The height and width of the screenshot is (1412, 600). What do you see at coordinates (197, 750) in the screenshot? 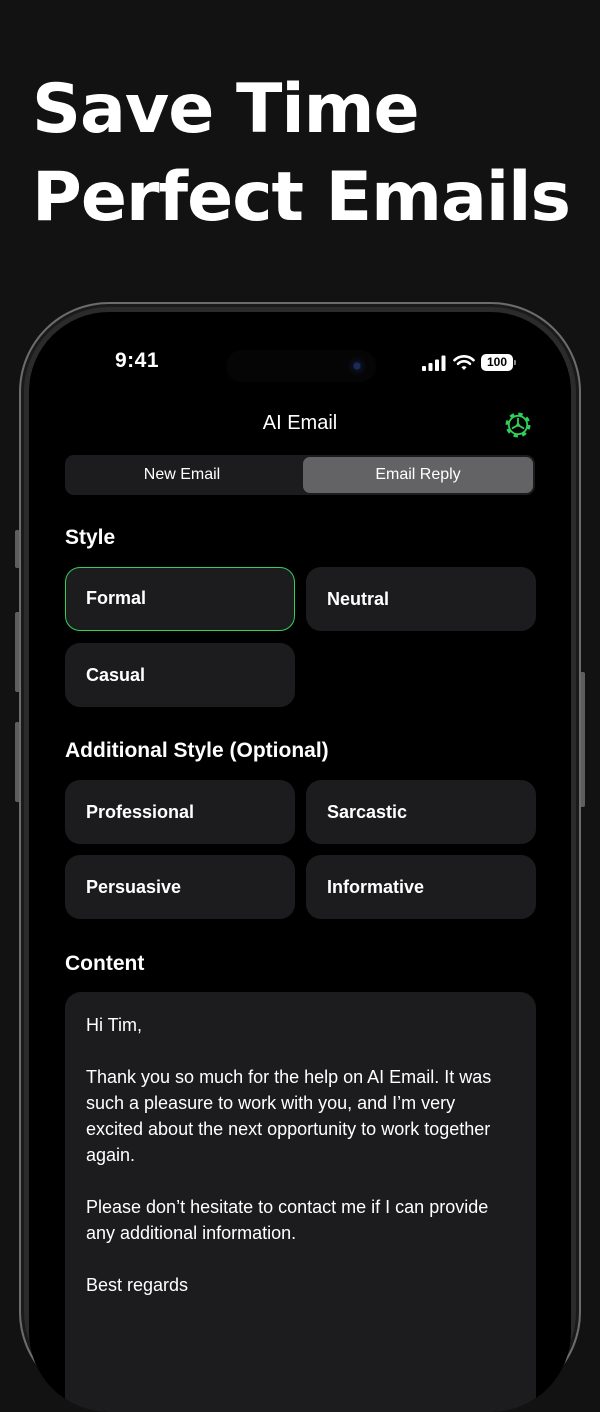
I see `additional-style-section-label: Additional Style (Optional)` at bounding box center [197, 750].